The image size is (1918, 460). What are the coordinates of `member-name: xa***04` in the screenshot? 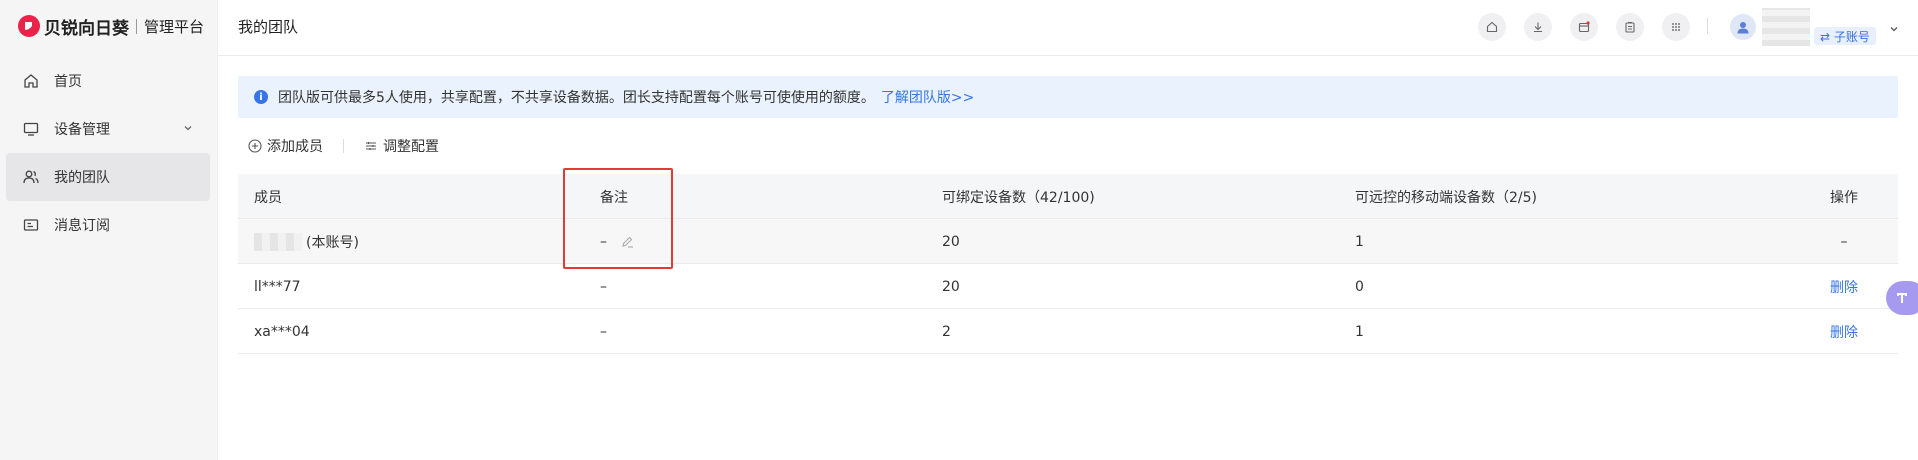 It's located at (282, 331).